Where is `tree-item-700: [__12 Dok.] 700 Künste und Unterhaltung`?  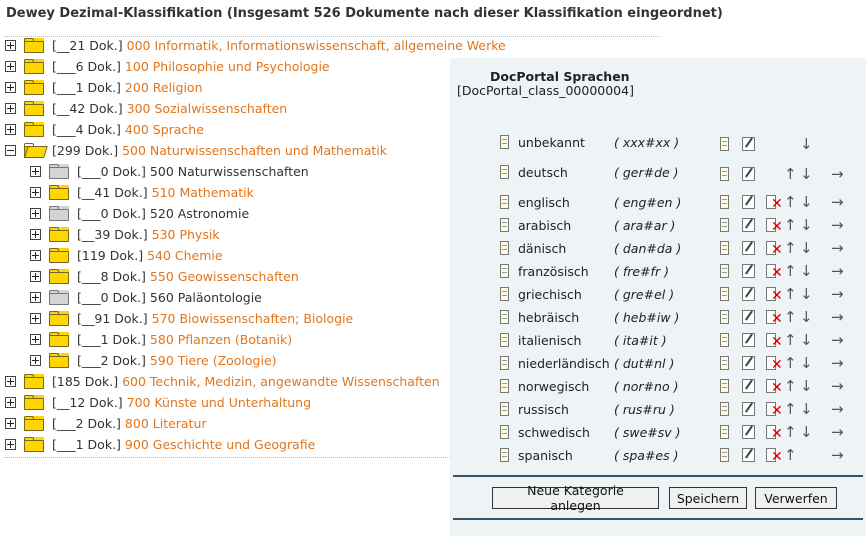 tree-item-700: [__12 Dok.] 700 Künste und Unterhaltung is located at coordinates (158, 402).